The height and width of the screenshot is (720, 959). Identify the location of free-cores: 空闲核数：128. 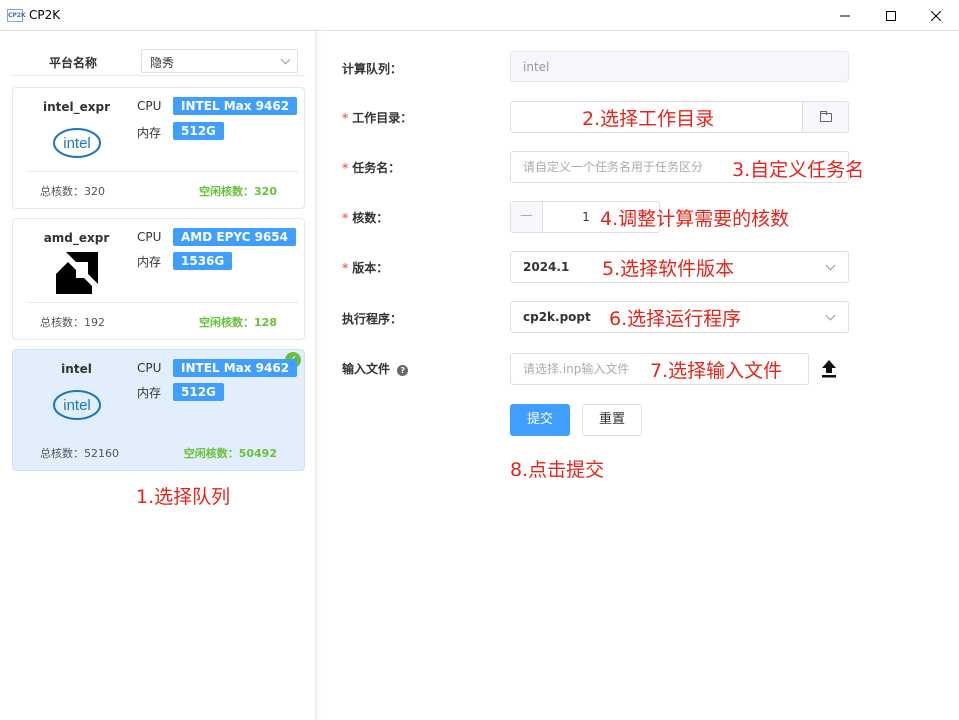
(238, 322).